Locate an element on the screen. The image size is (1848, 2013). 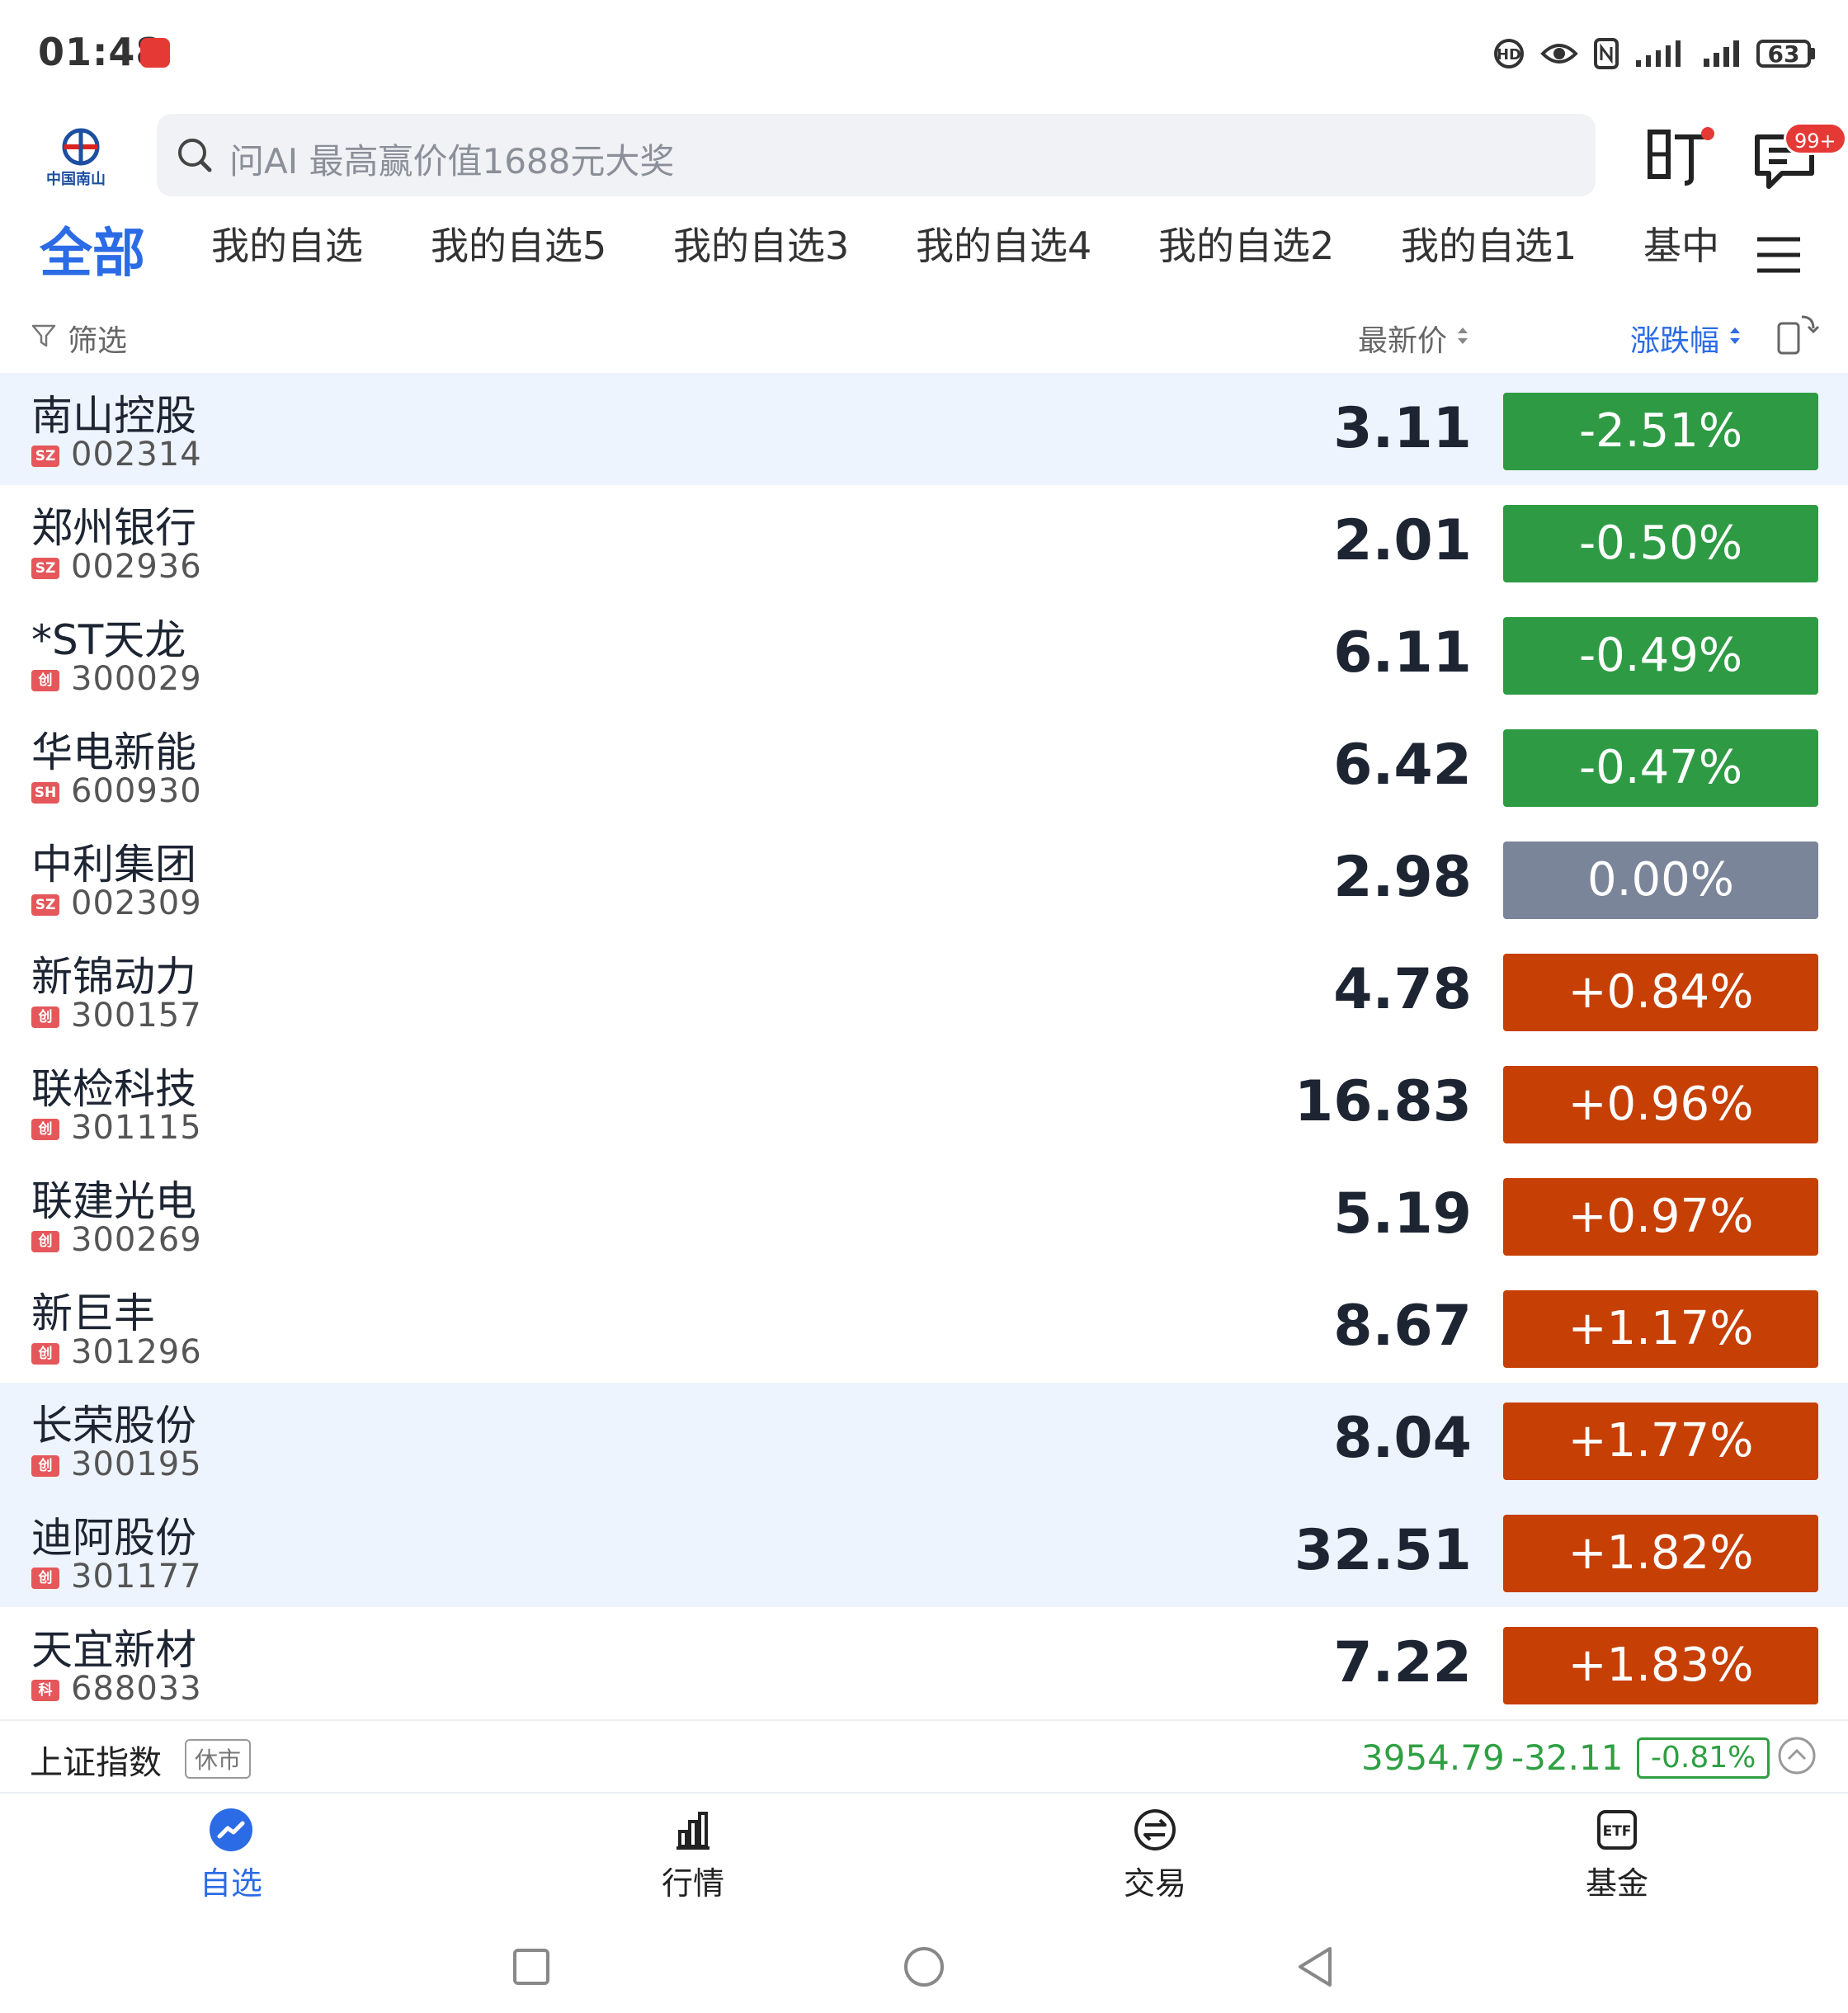
stock-name: 迪阿股份 is located at coordinates (114, 1538).